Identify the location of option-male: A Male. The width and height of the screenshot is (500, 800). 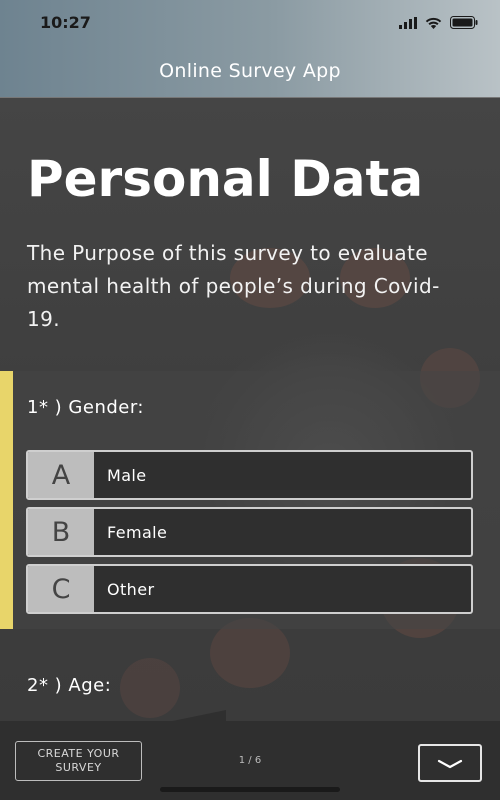
(249, 475).